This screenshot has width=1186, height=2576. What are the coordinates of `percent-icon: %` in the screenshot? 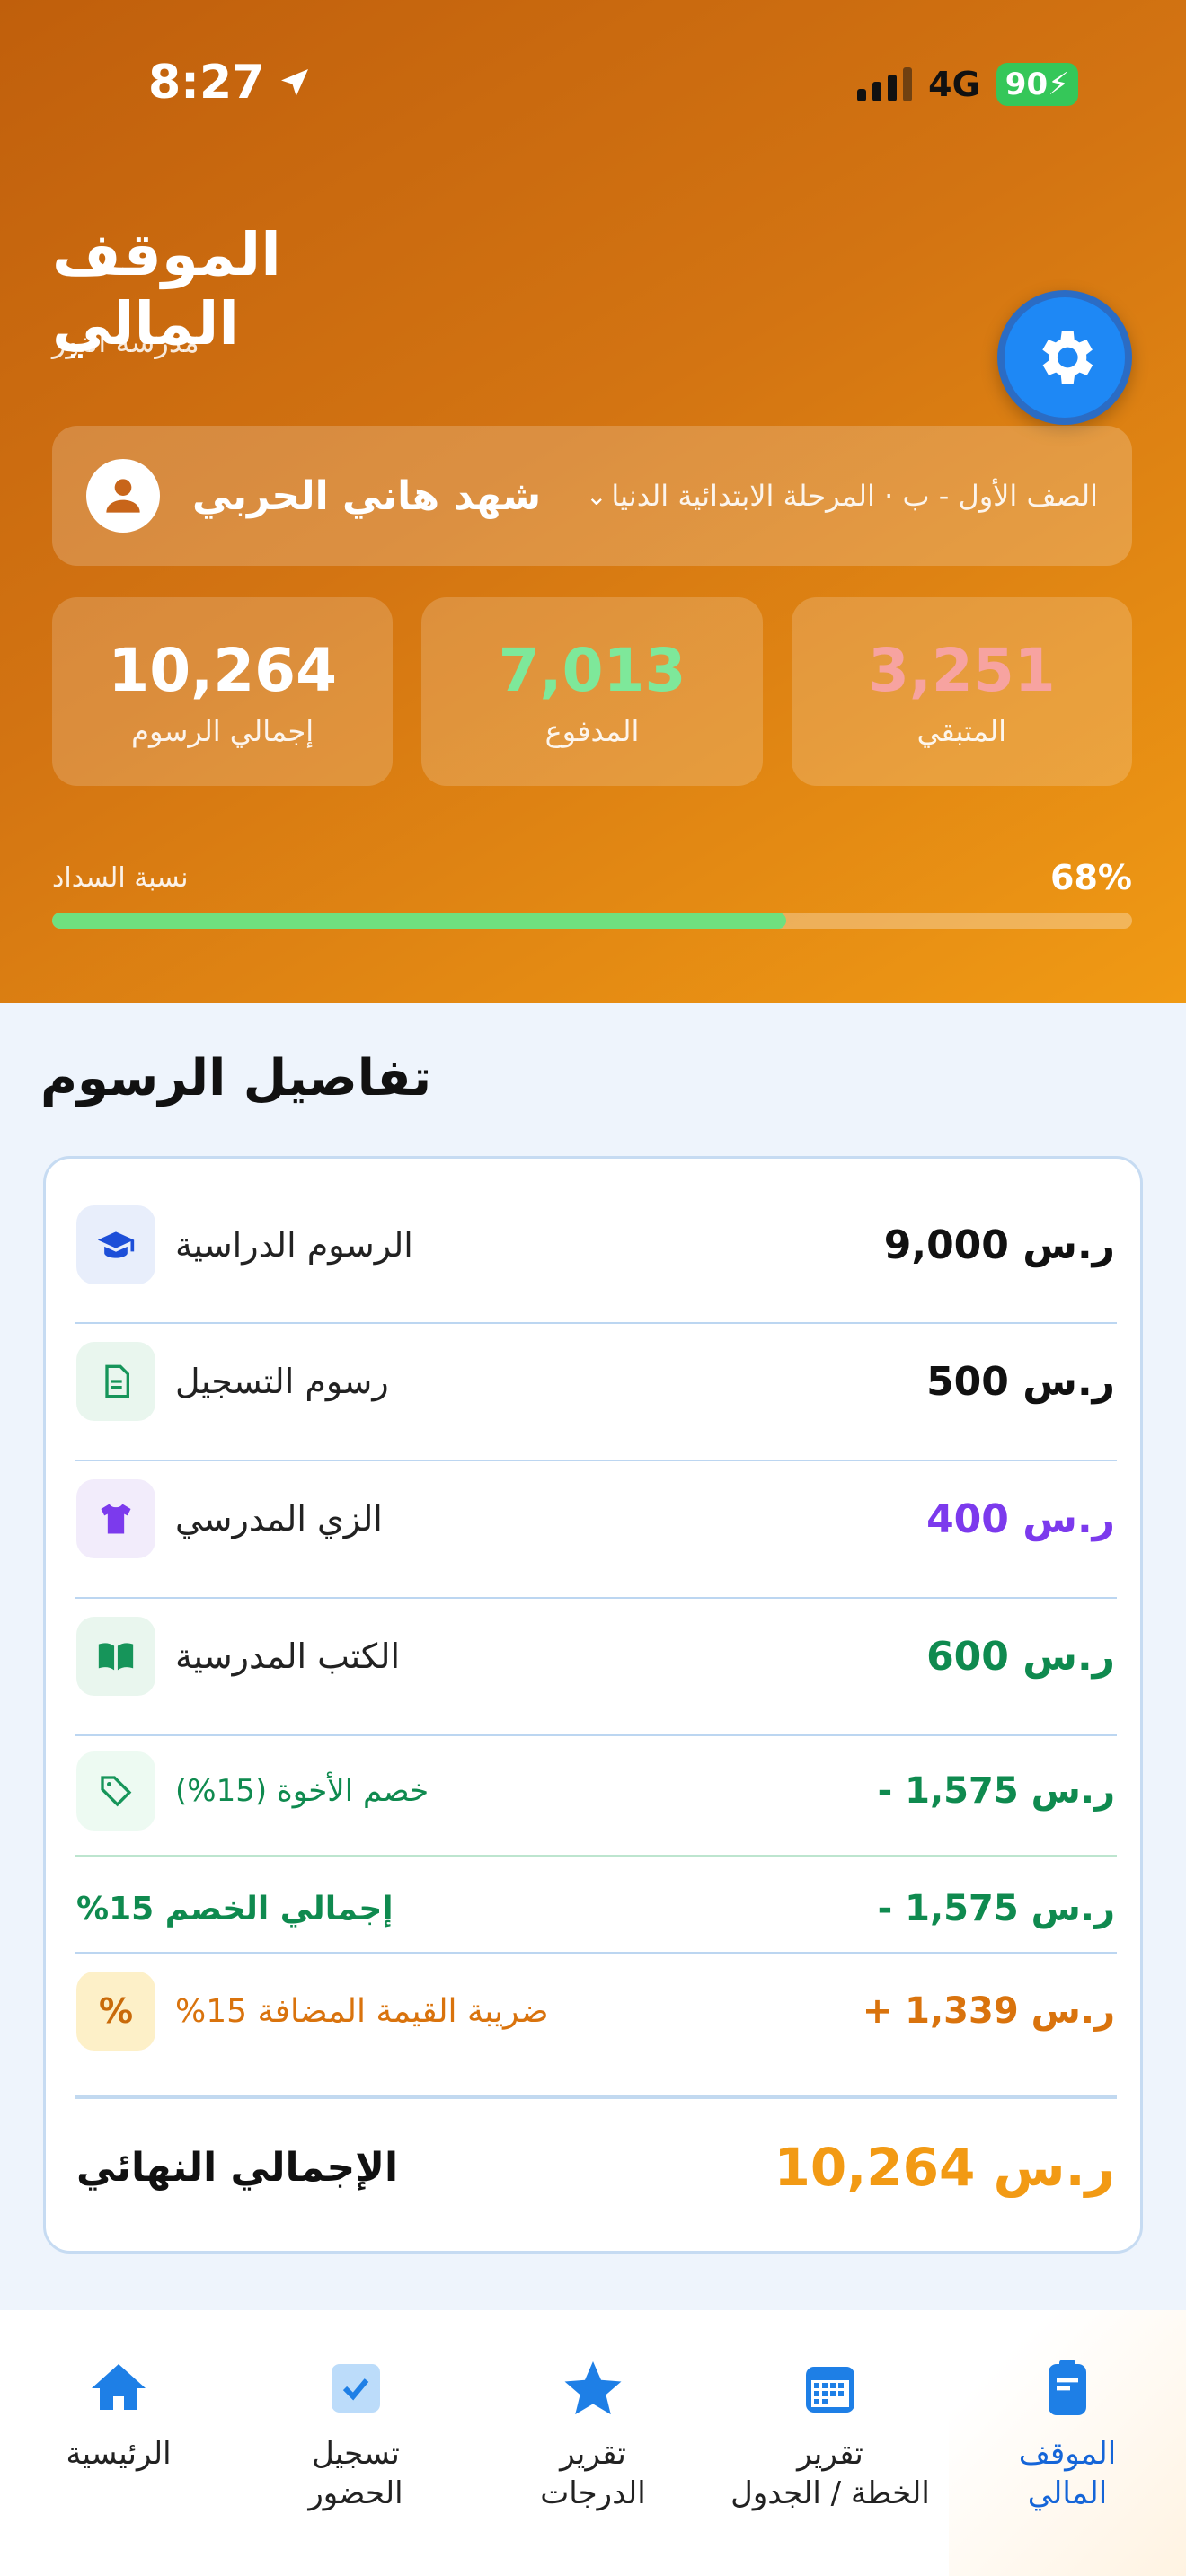 It's located at (115, 2011).